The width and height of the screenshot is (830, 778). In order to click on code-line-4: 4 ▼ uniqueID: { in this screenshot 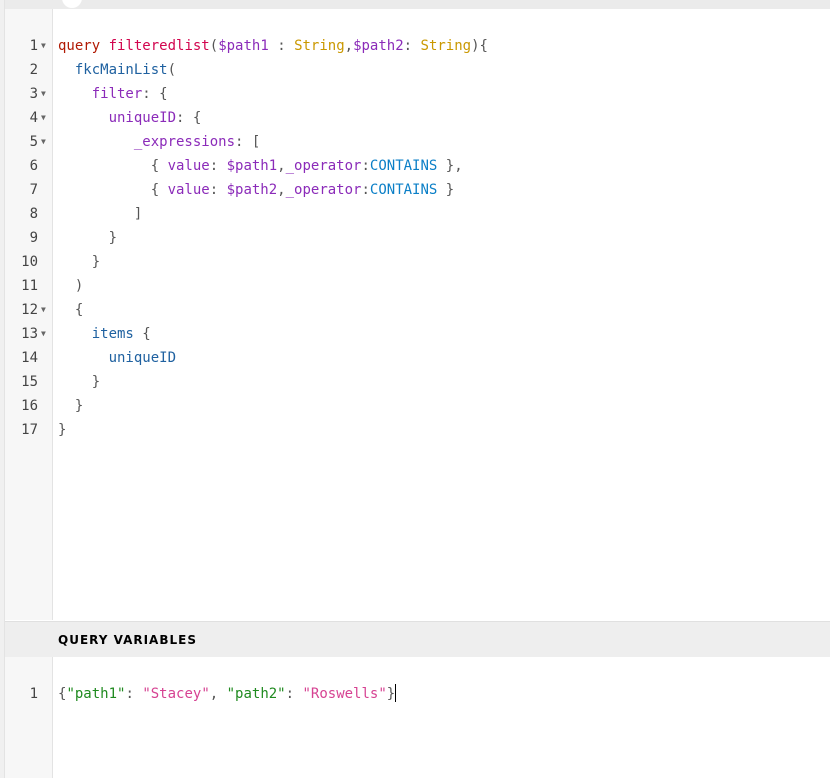, I will do `click(415, 118)`.